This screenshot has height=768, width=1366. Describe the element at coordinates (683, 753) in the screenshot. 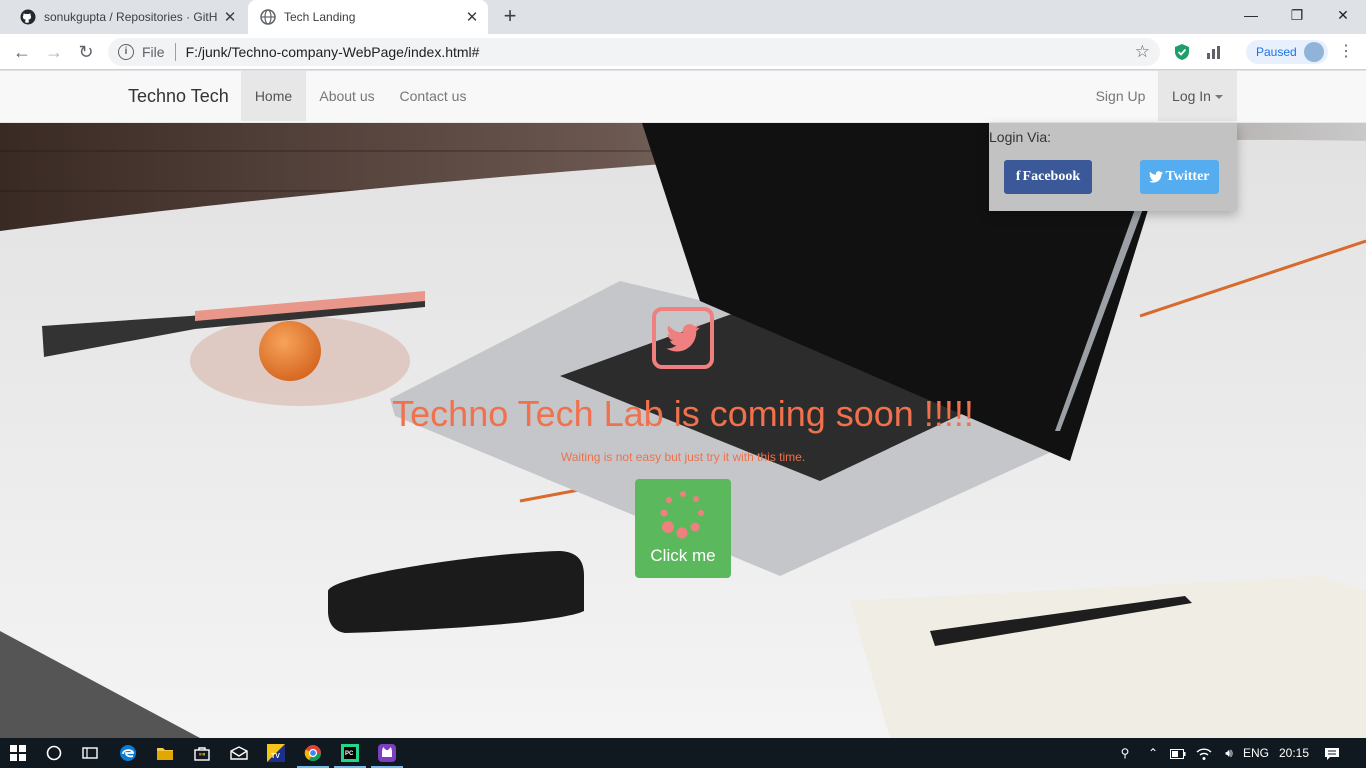

I see `windows-taskbar: TV PC ⚲ ⌃ 🔊︎ ENG 20:15` at that location.